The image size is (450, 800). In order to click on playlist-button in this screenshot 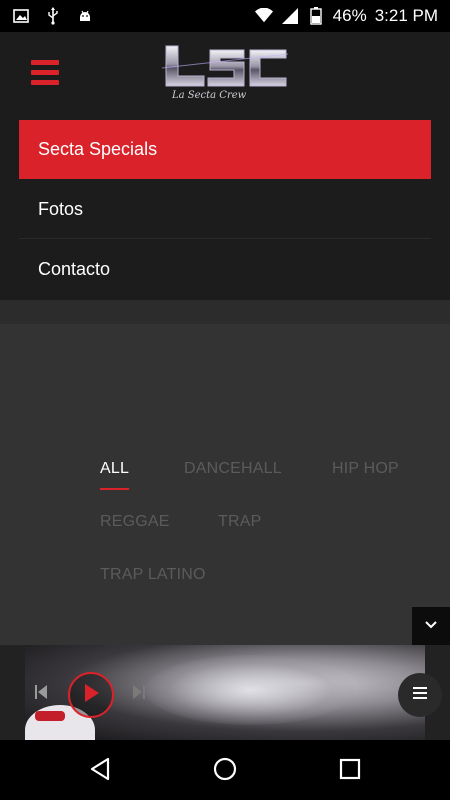, I will do `click(420, 695)`.